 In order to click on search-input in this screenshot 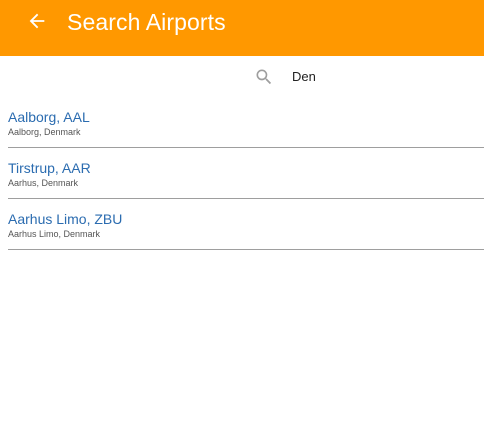, I will do `click(379, 76)`.